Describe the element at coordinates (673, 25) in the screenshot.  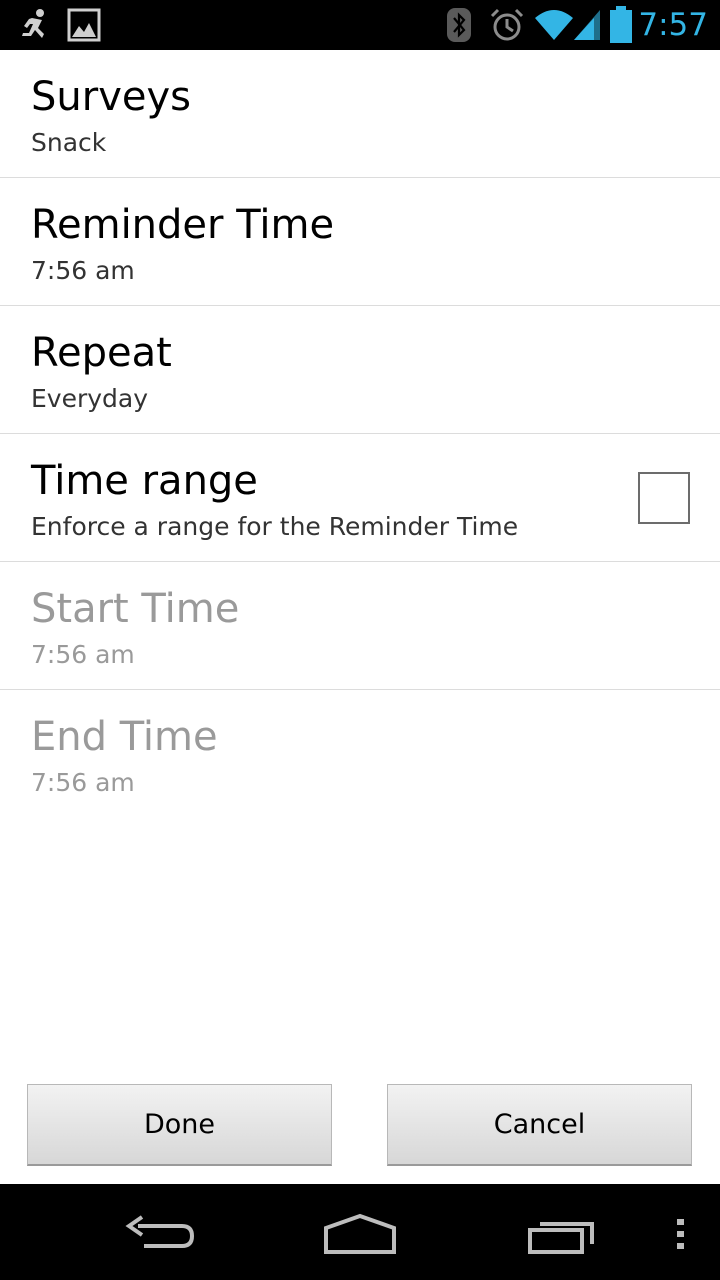
I see `status-clock: 7:57` at that location.